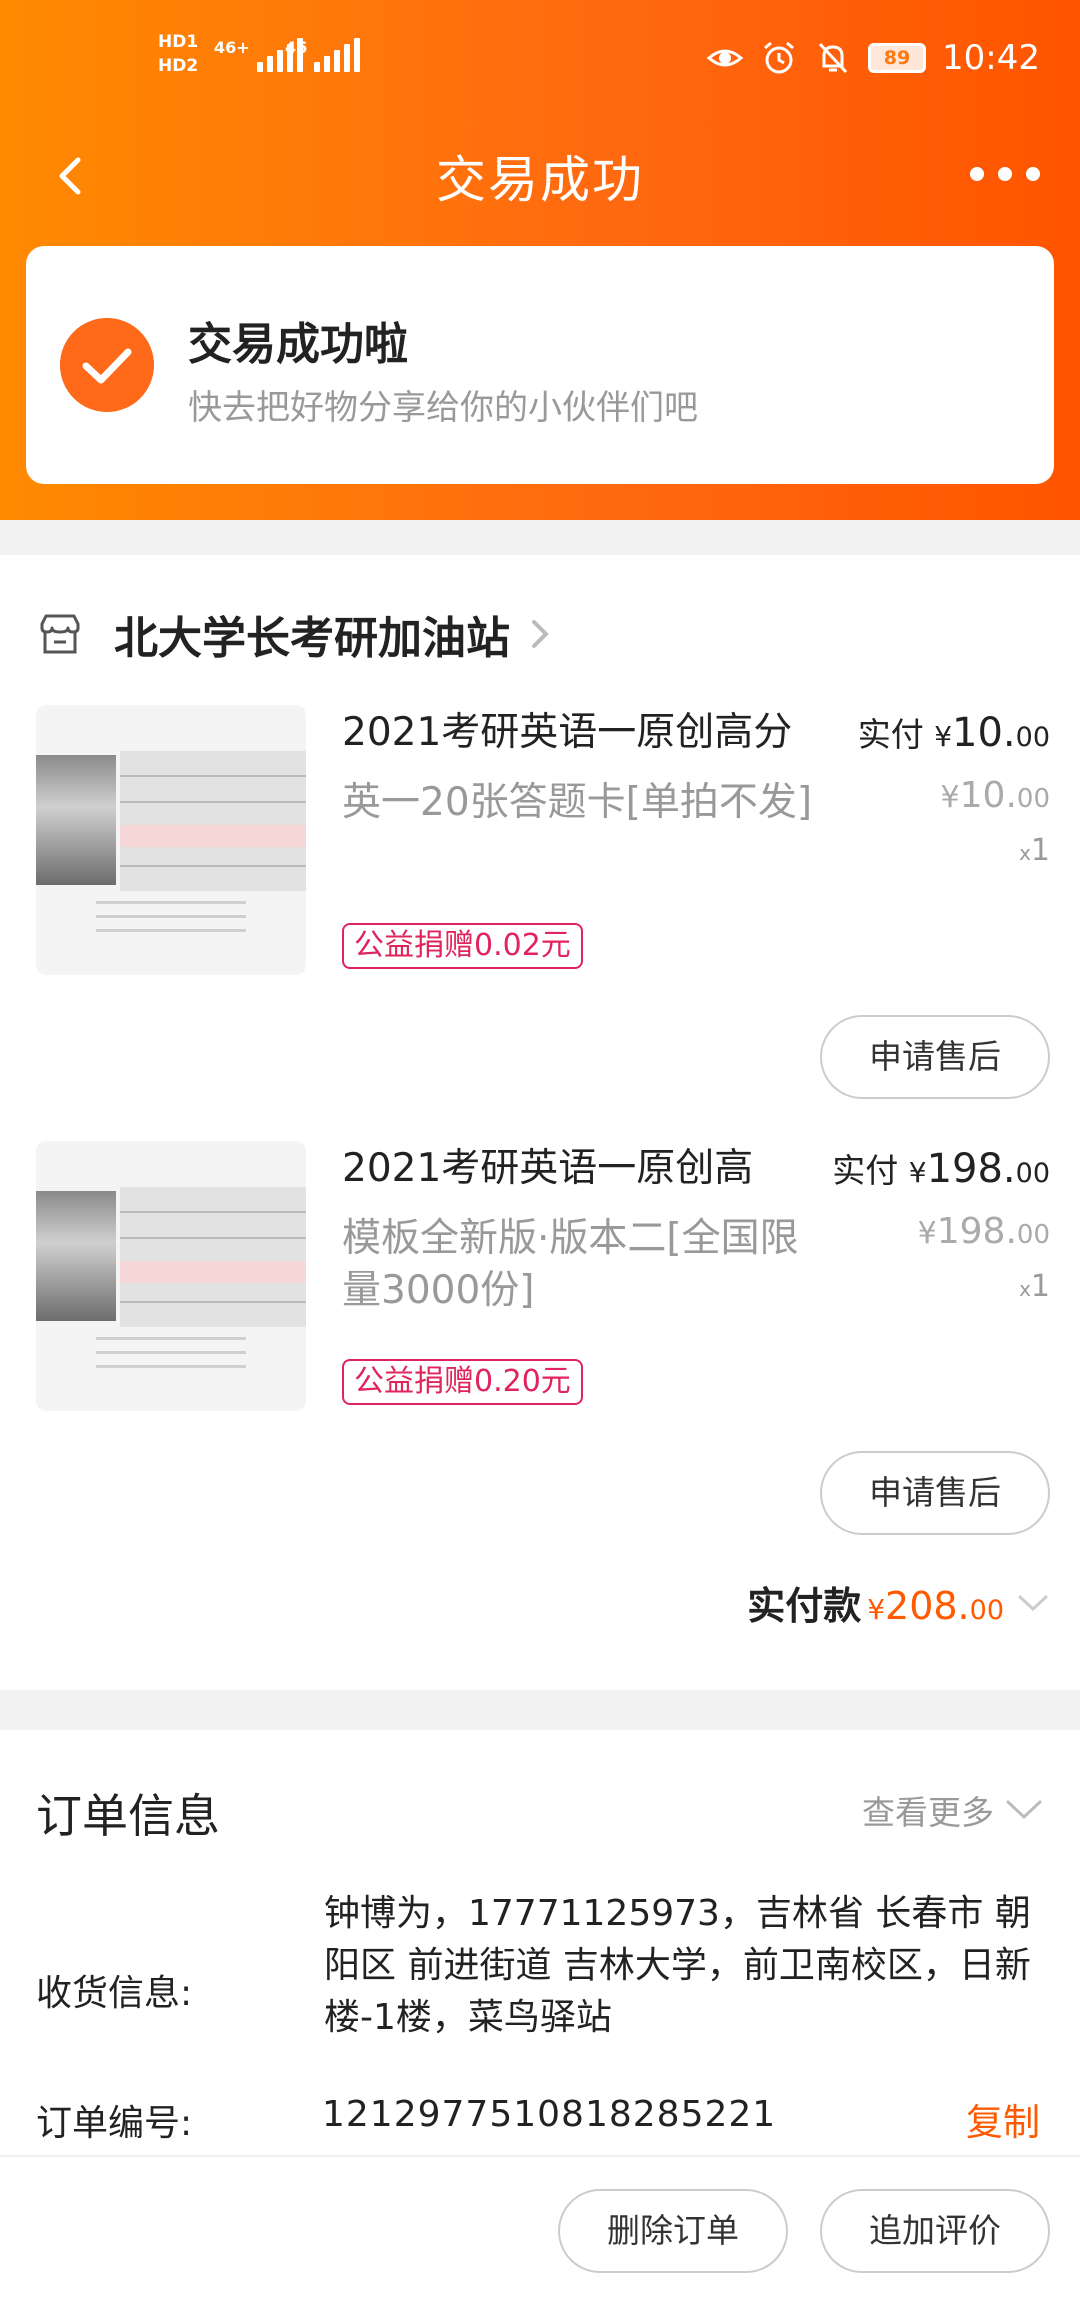 The image size is (1080, 2310). What do you see at coordinates (927, 1606) in the screenshot?
I see `total-amount: 208.` at bounding box center [927, 1606].